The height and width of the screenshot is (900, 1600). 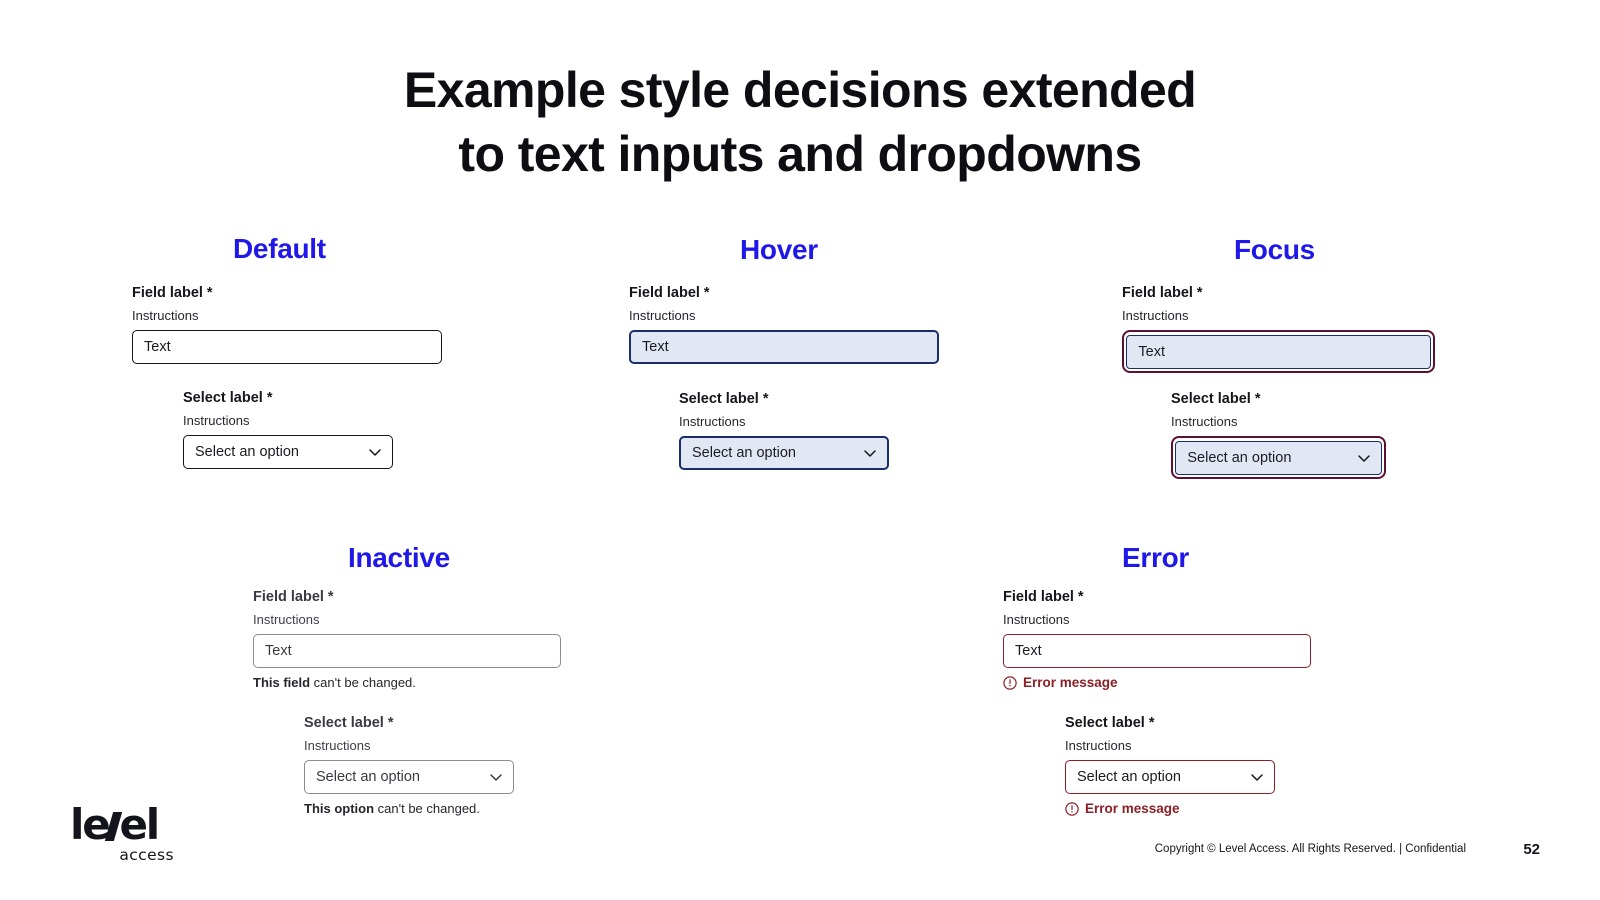 I want to click on logo-text-part2: el, so click(x=139, y=824).